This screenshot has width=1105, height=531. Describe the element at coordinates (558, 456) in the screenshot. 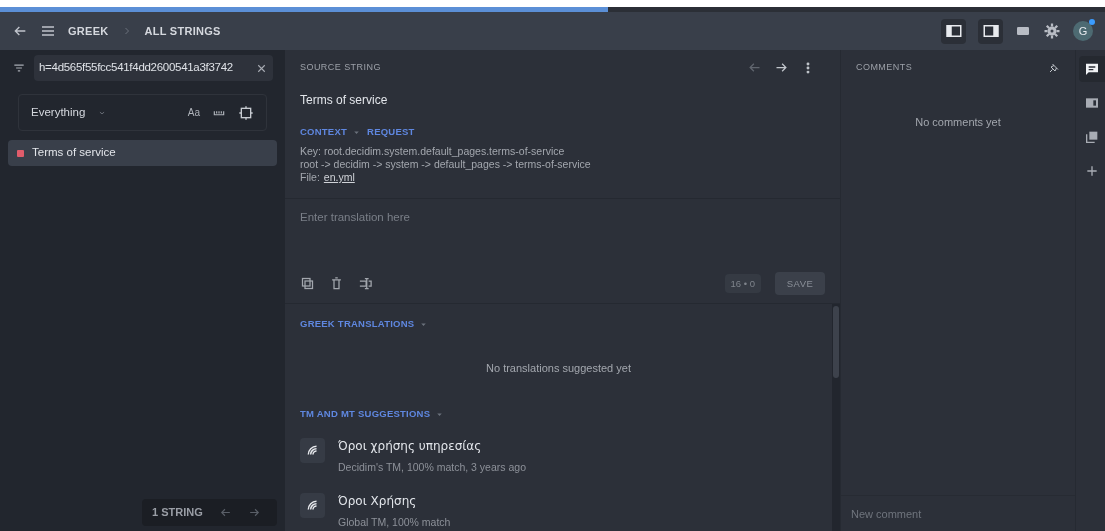

I see `suggestion-item: Όροι χρήσης υπηρεσίας Decidim's TM, 100% match, 3 years ago` at that location.